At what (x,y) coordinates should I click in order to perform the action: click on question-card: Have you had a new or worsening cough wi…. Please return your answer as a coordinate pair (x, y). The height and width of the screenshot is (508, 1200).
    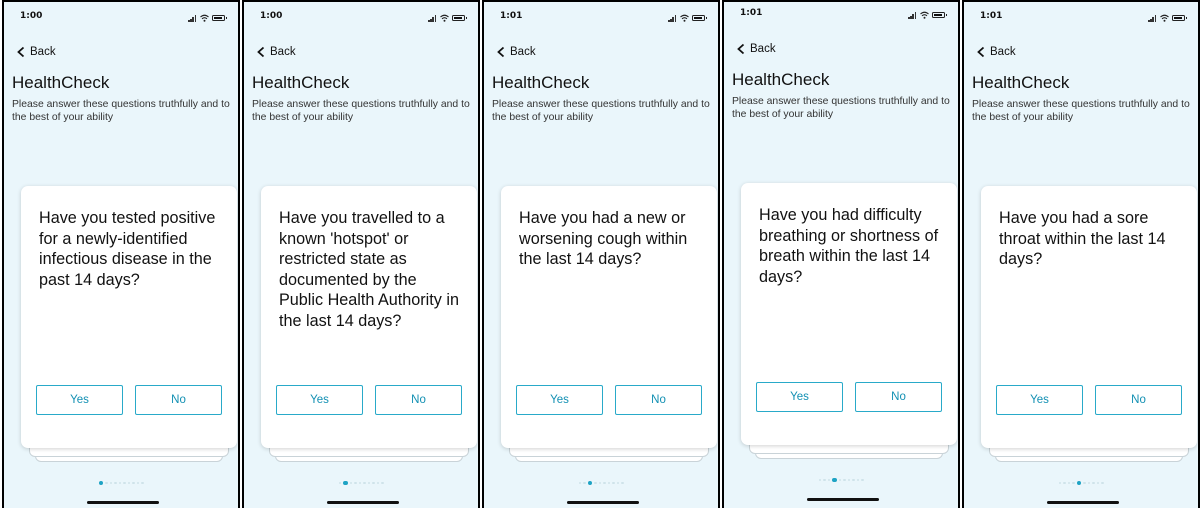
    Looking at the image, I should click on (609, 317).